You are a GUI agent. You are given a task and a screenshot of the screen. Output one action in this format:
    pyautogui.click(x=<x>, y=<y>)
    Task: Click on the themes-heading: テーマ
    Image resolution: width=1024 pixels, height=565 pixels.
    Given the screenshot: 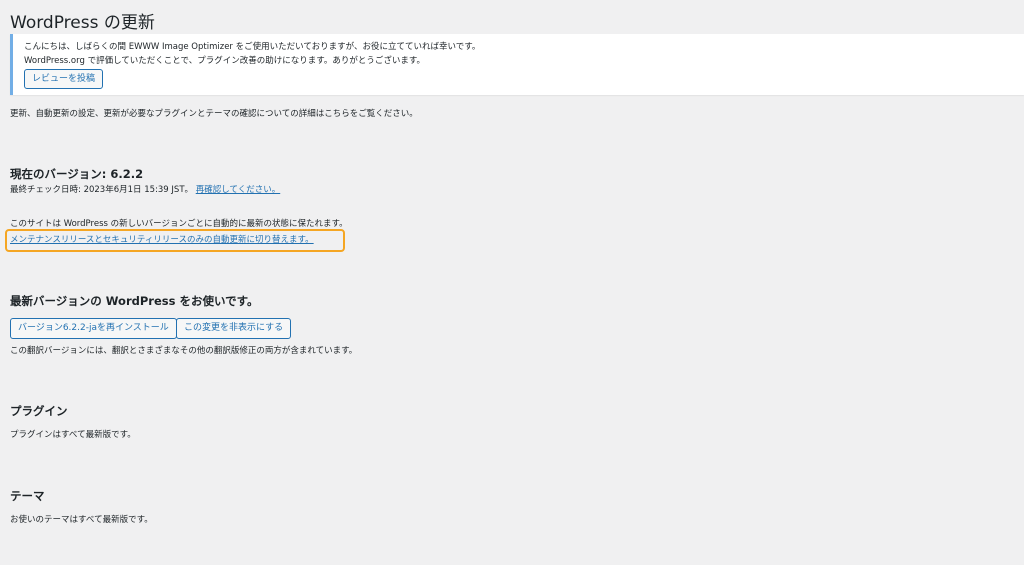 What is the action you would take?
    pyautogui.click(x=27, y=496)
    